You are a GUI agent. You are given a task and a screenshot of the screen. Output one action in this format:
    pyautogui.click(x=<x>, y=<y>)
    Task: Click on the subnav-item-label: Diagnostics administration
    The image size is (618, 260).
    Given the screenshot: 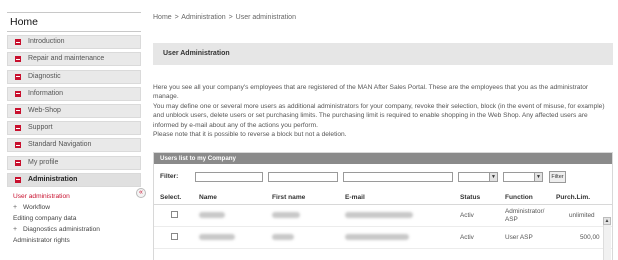 What is the action you would take?
    pyautogui.click(x=61, y=229)
    